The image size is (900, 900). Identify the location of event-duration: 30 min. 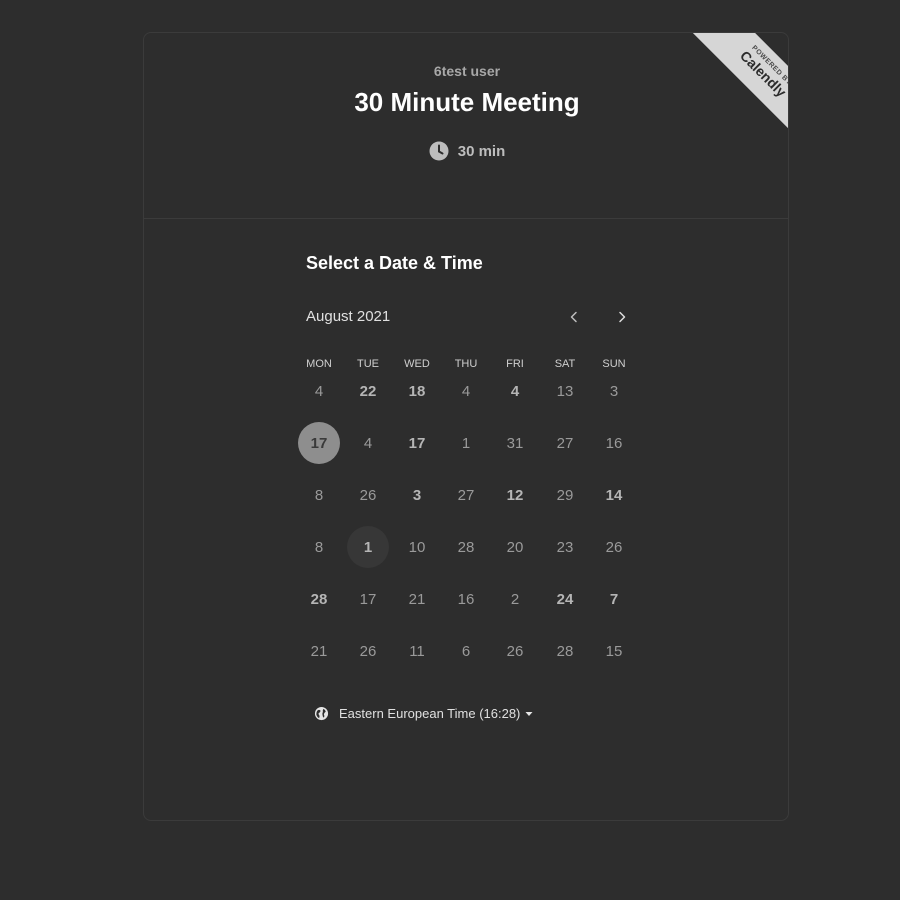
(466, 151).